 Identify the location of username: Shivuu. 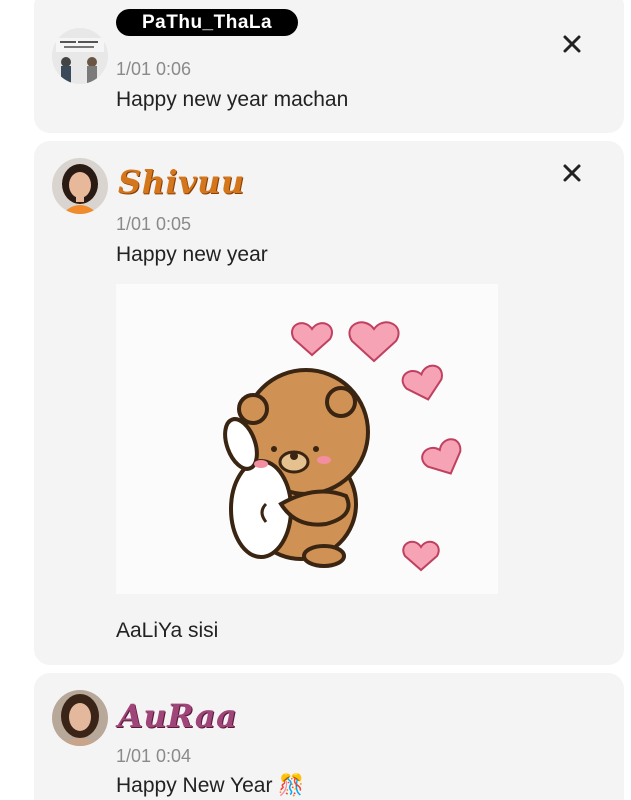
(181, 182).